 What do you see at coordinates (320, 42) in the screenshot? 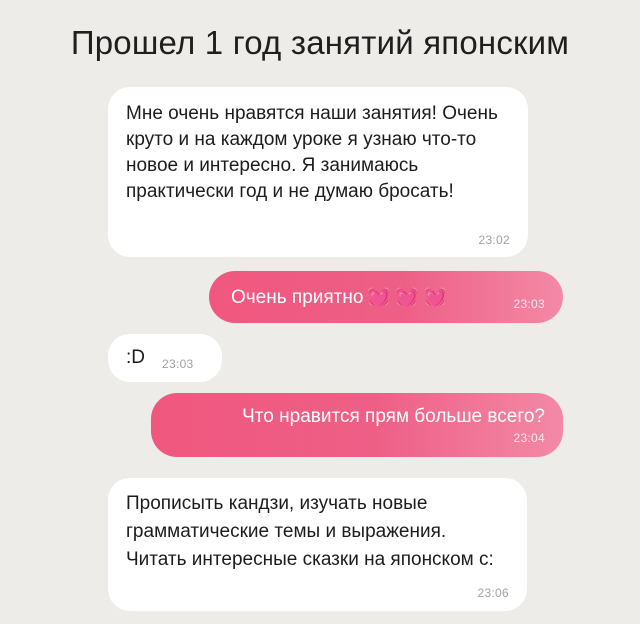
I see `page-title: Прошел 1 год занятий японским` at bounding box center [320, 42].